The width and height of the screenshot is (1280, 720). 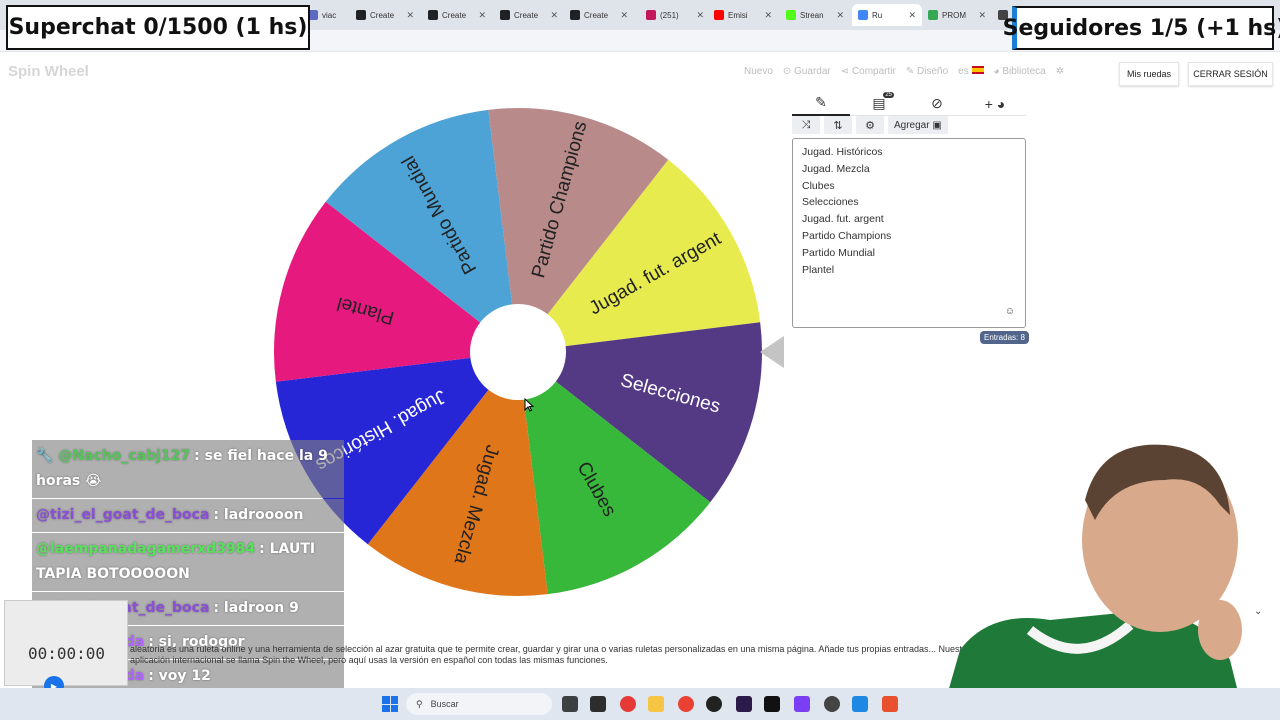 I want to click on entry-line: Partido Champions, so click(x=909, y=236).